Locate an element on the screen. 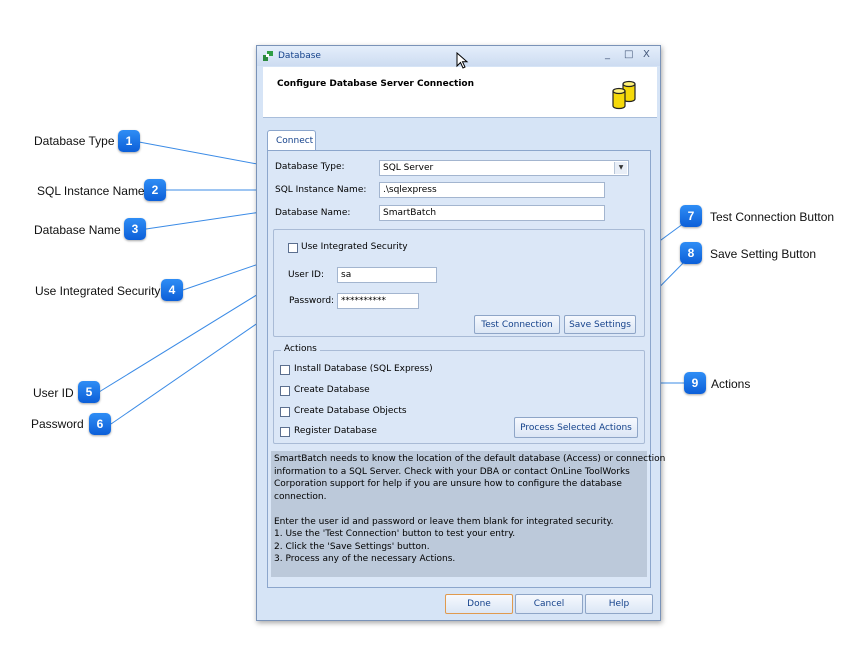 The width and height of the screenshot is (860, 672). password-value: ********** is located at coordinates (363, 301).